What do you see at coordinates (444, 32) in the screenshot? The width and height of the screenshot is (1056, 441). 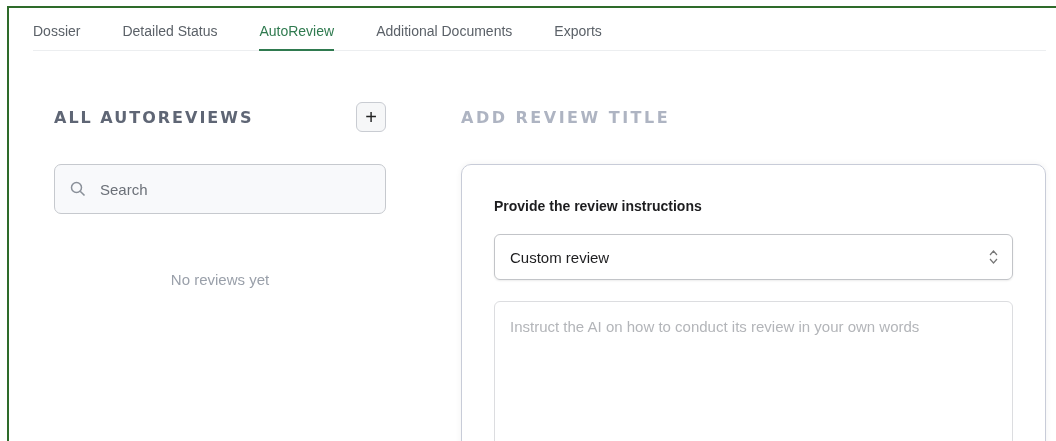 I see `tab: Additional Documents` at bounding box center [444, 32].